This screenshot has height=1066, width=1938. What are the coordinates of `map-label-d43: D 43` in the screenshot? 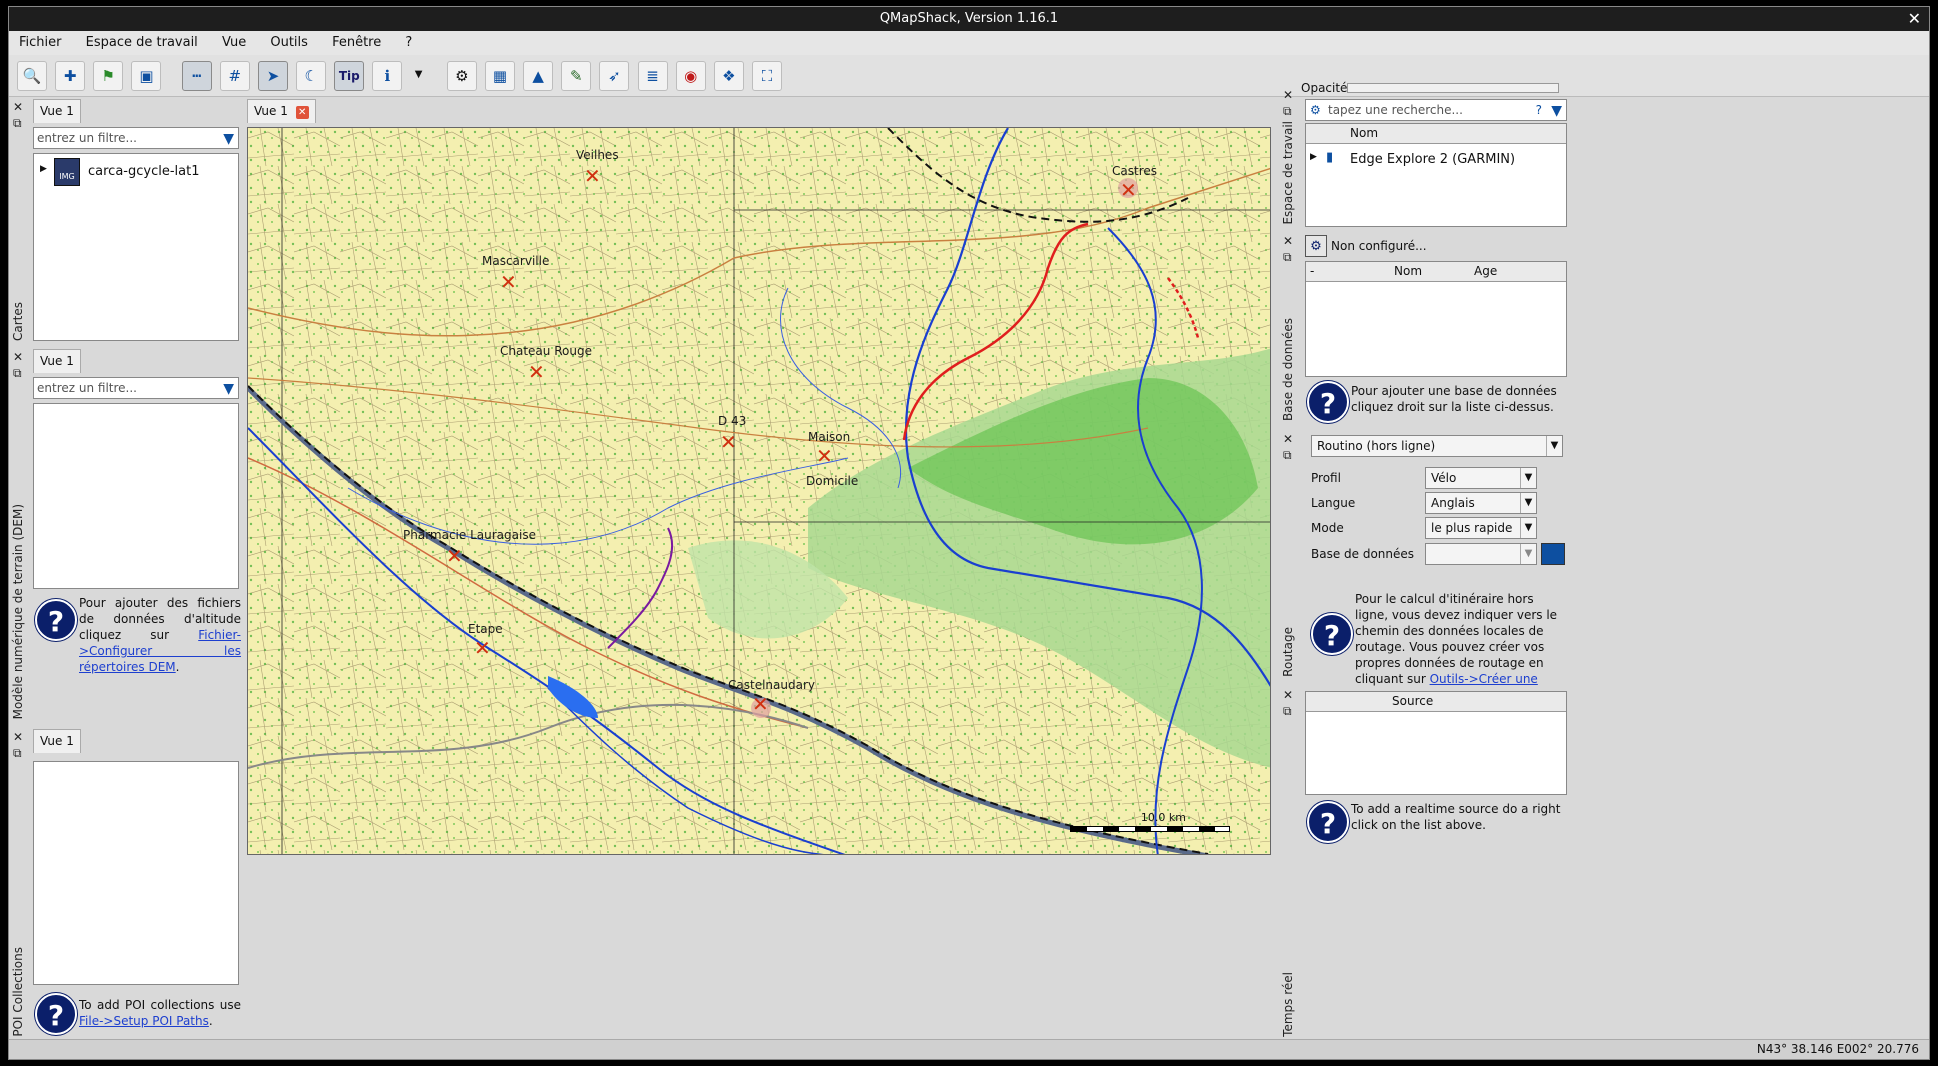 It's located at (732, 421).